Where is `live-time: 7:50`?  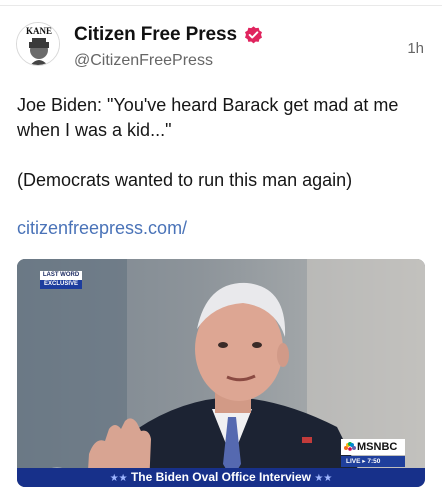 live-time: 7:50 is located at coordinates (374, 461).